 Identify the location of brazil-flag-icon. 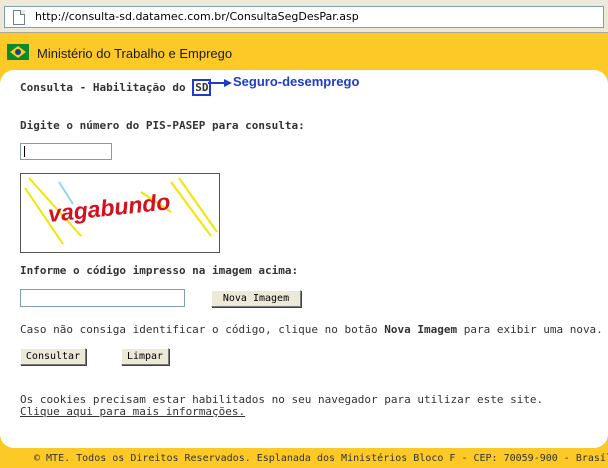
(18, 52).